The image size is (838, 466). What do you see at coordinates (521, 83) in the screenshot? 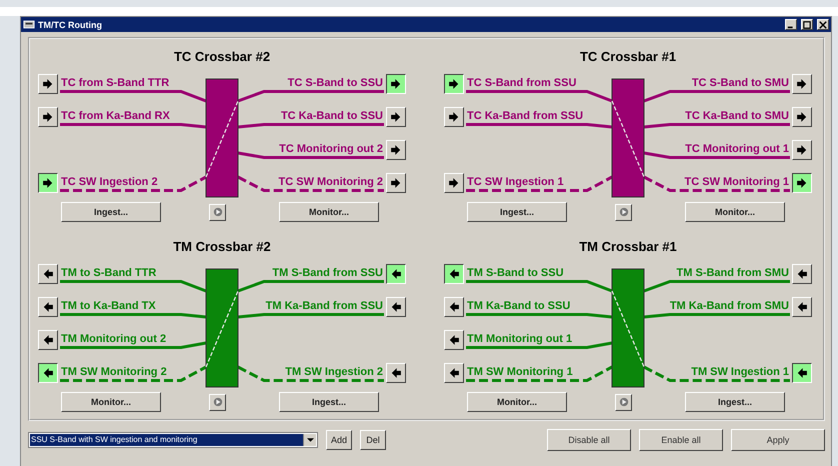
I see `port-label: TC S-Band from SSU` at bounding box center [521, 83].